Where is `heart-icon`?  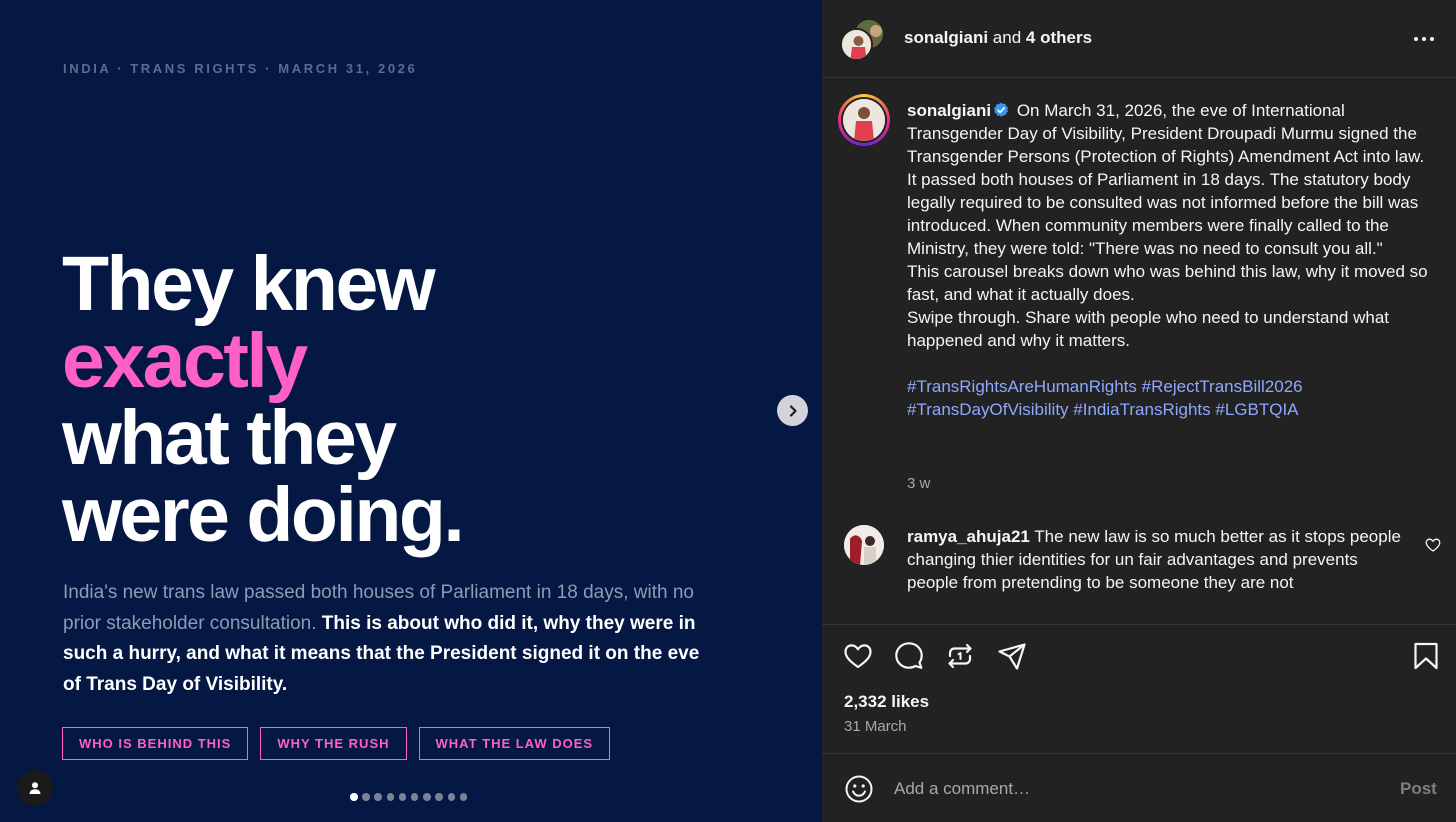 heart-icon is located at coordinates (858, 656).